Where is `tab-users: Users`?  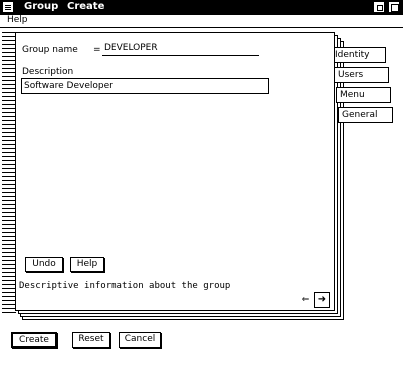 tab-users: Users is located at coordinates (361, 75).